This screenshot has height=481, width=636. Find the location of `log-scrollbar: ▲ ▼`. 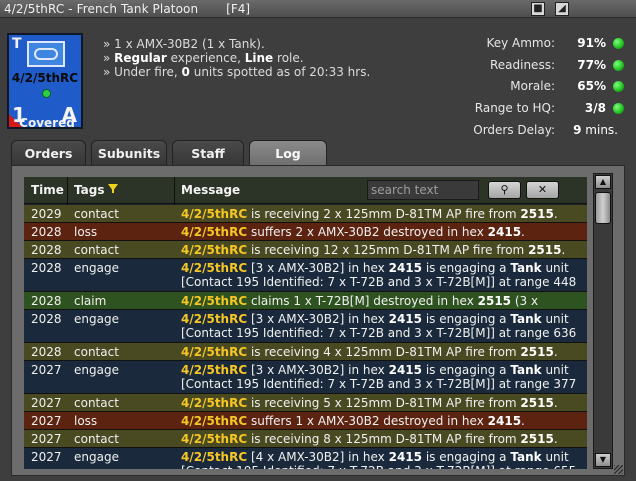

log-scrollbar: ▲ ▼ is located at coordinates (603, 321).